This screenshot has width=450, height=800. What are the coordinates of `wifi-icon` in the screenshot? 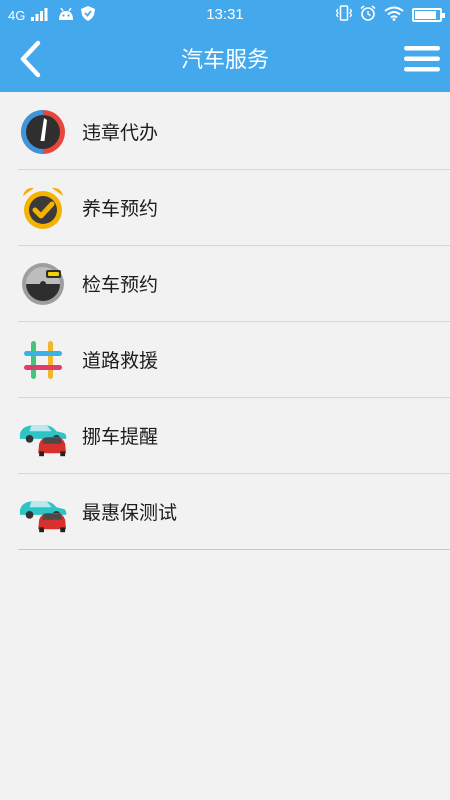 It's located at (394, 15).